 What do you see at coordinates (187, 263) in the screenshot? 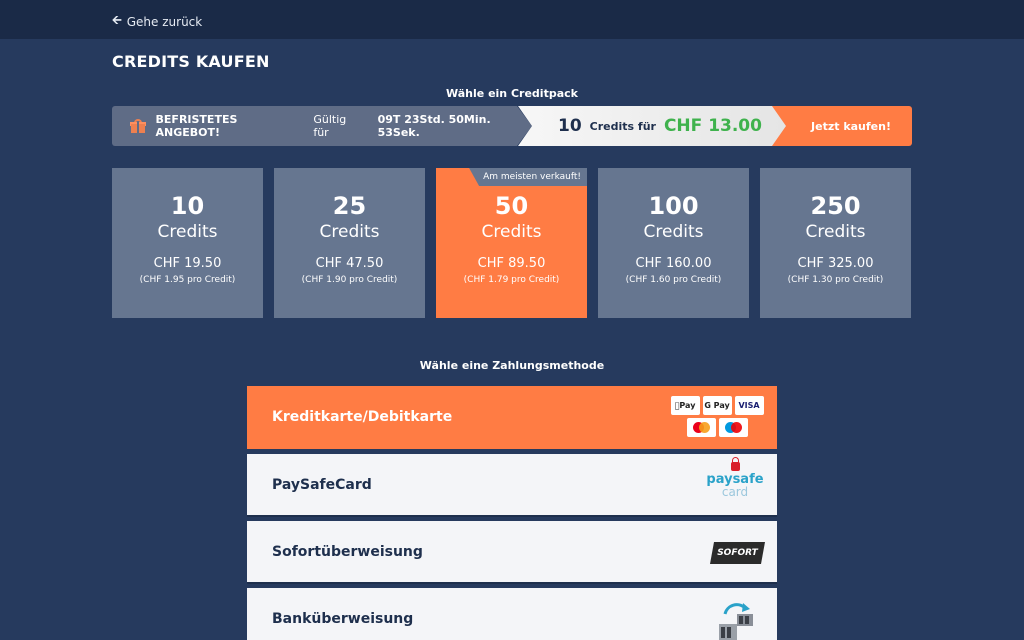
I see `pack-price: CHF 19.50` at bounding box center [187, 263].